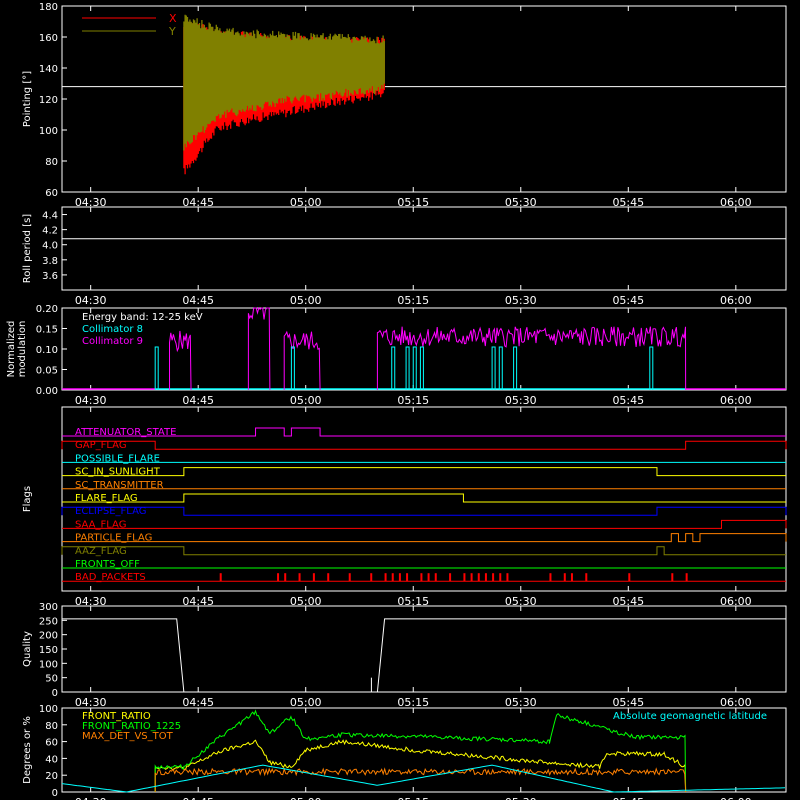 Image resolution: width=800 pixels, height=800 pixels. Describe the element at coordinates (142, 317) in the screenshot. I see `legend-label: Energy band: 12-25 keV` at that location.